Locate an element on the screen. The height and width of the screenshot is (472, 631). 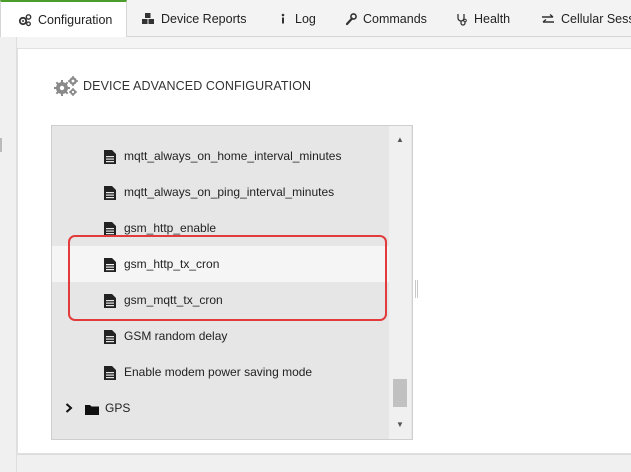
tab-configuration: Configuration is located at coordinates (63, 19).